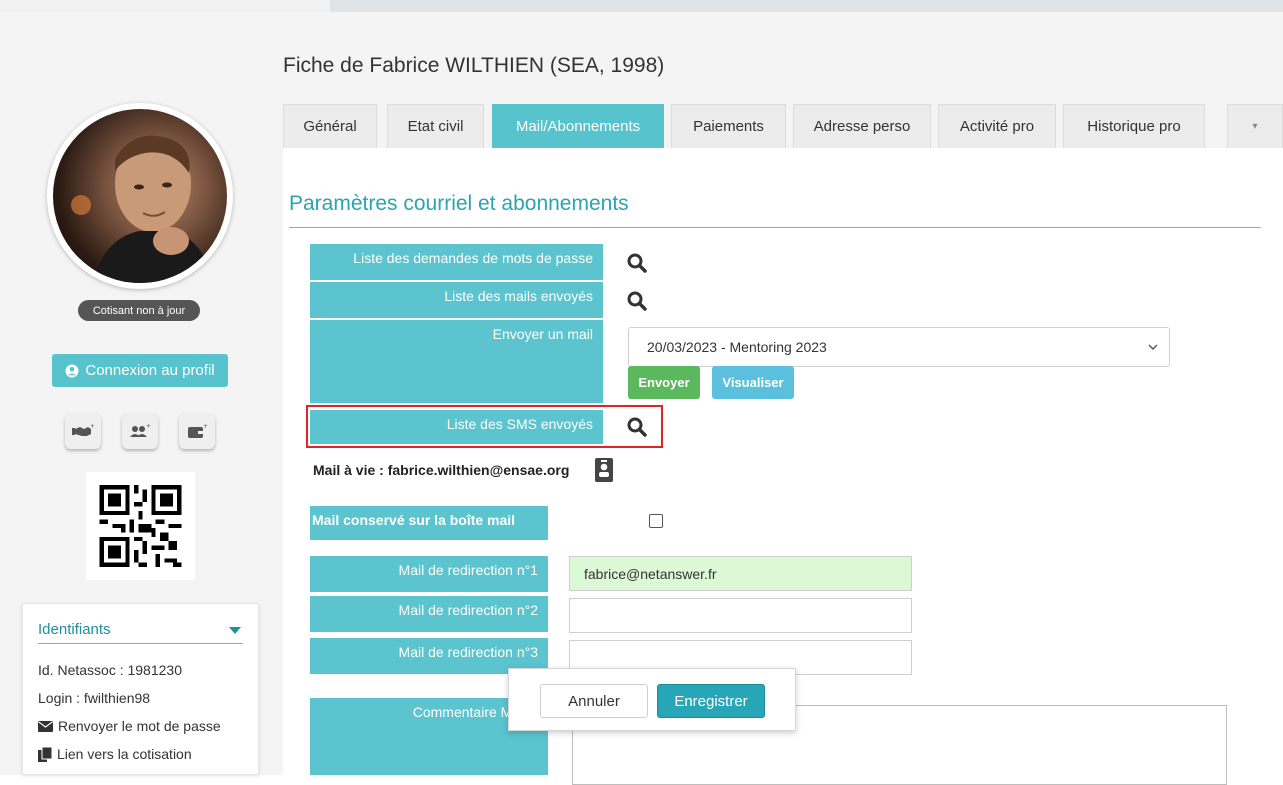  What do you see at coordinates (753, 382) in the screenshot?
I see `preview-button: Visualiser` at bounding box center [753, 382].